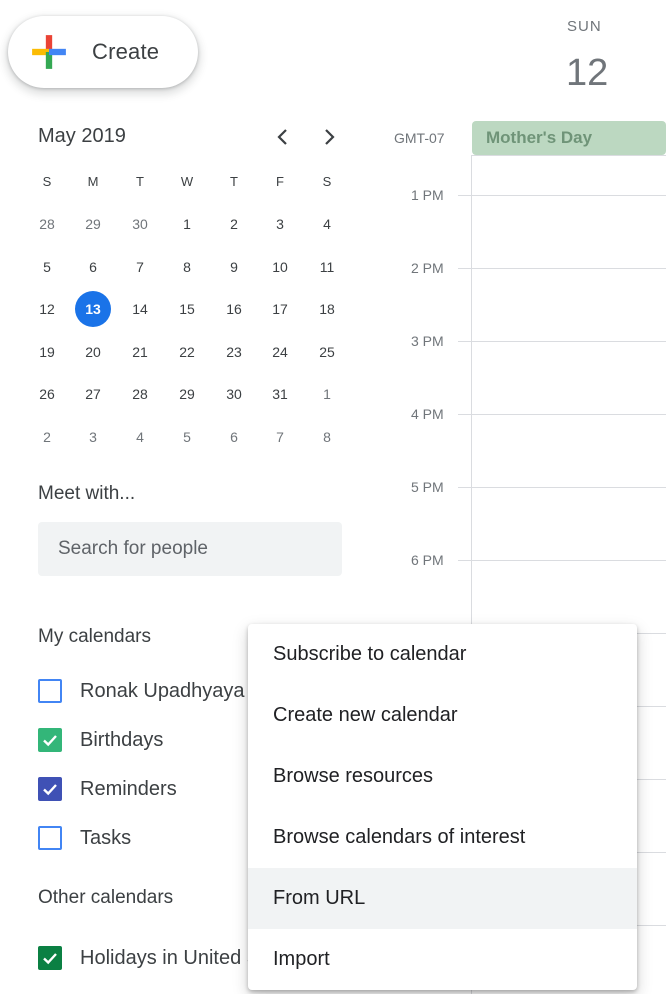  Describe the element at coordinates (329, 137) in the screenshot. I see `next-month-button` at that location.